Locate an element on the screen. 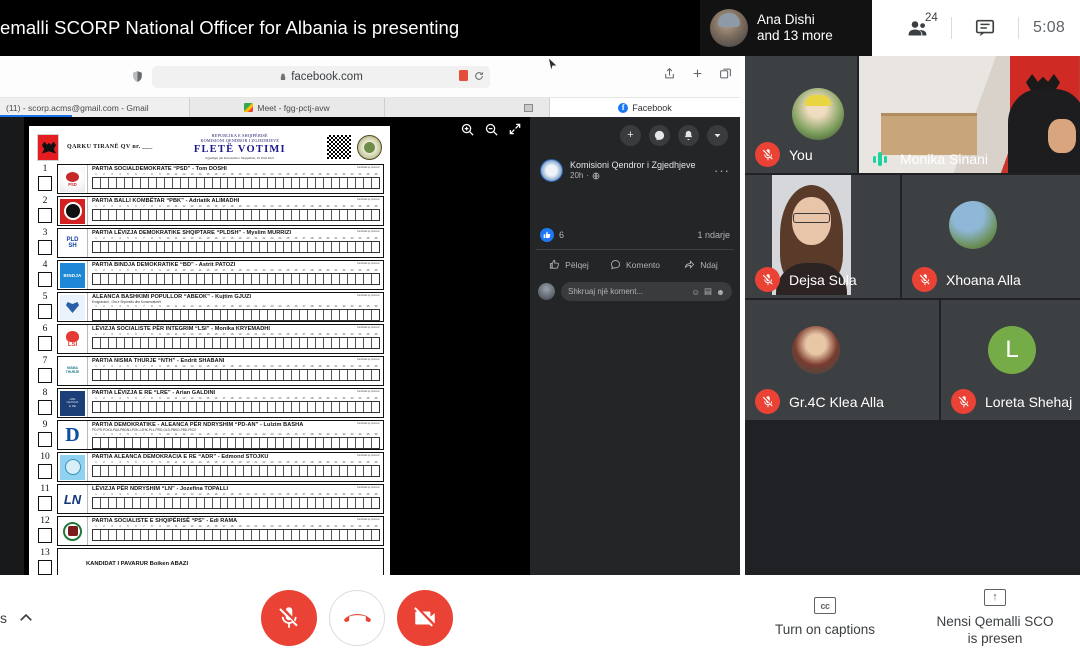 This screenshot has height=661, width=1080. participant-tile: You is located at coordinates (801, 114).